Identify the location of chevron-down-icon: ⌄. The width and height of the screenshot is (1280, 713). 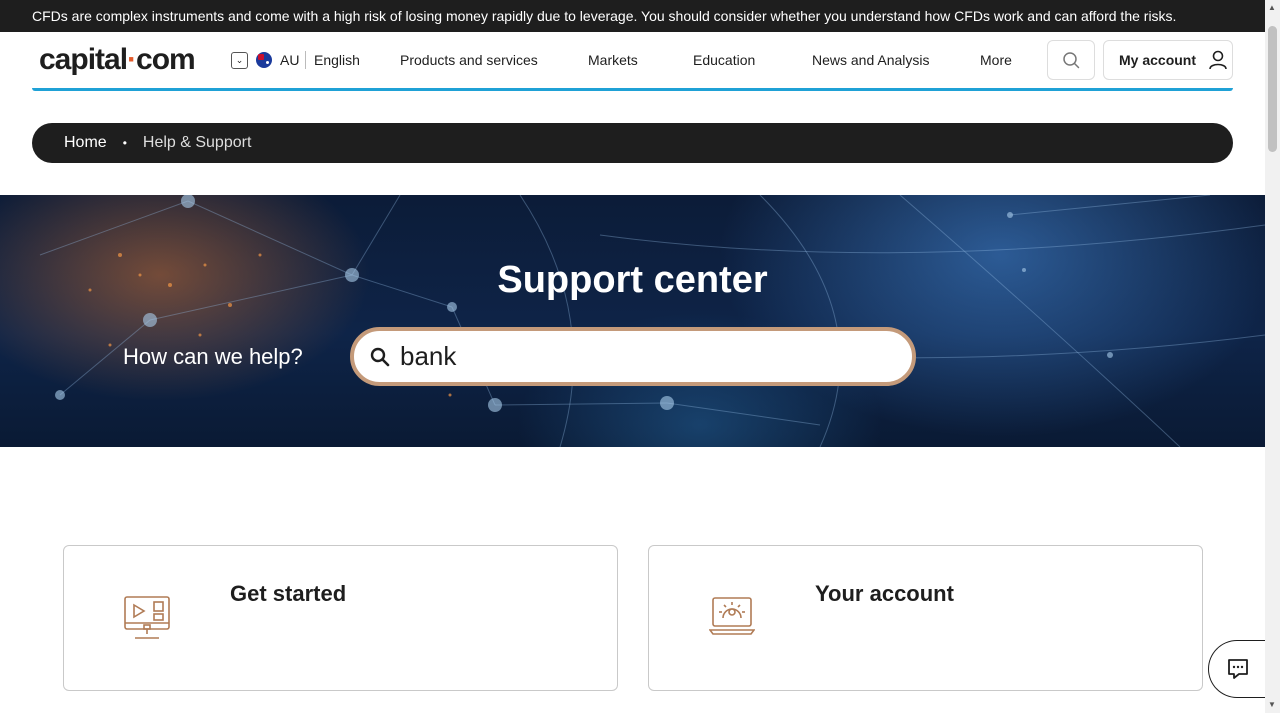
(239, 60).